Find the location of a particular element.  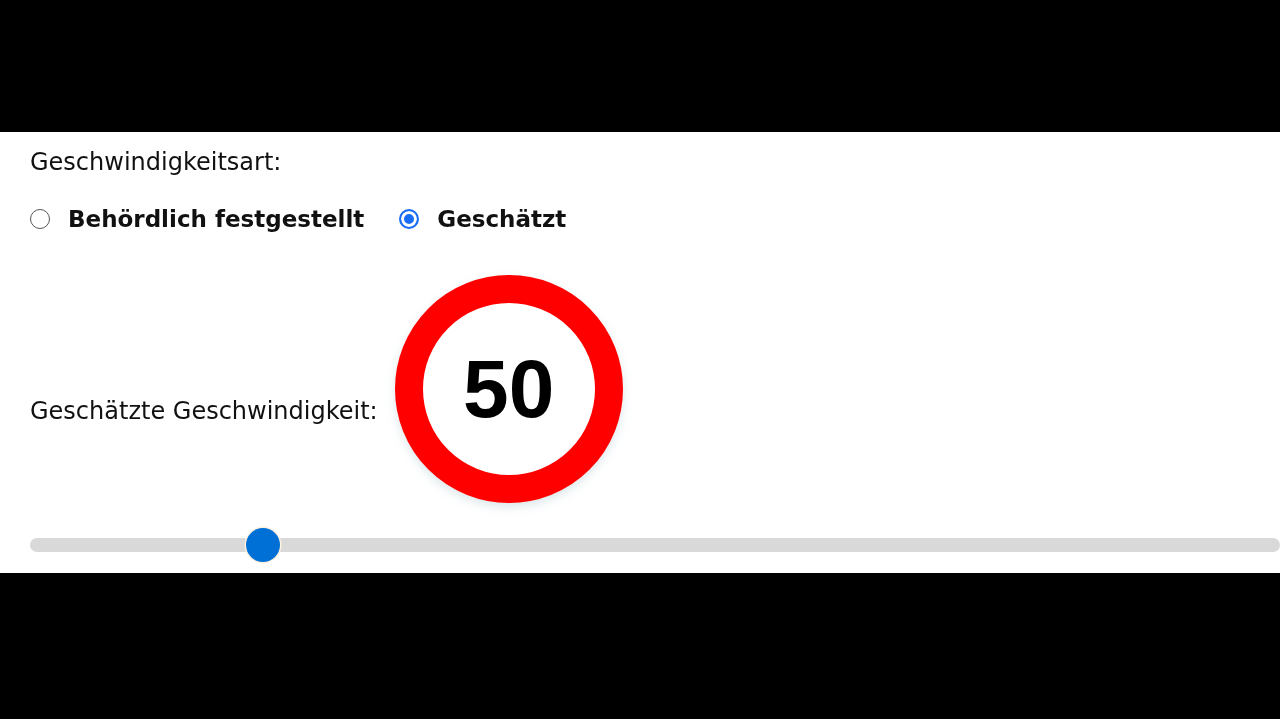

slider-thumb is located at coordinates (262, 545).